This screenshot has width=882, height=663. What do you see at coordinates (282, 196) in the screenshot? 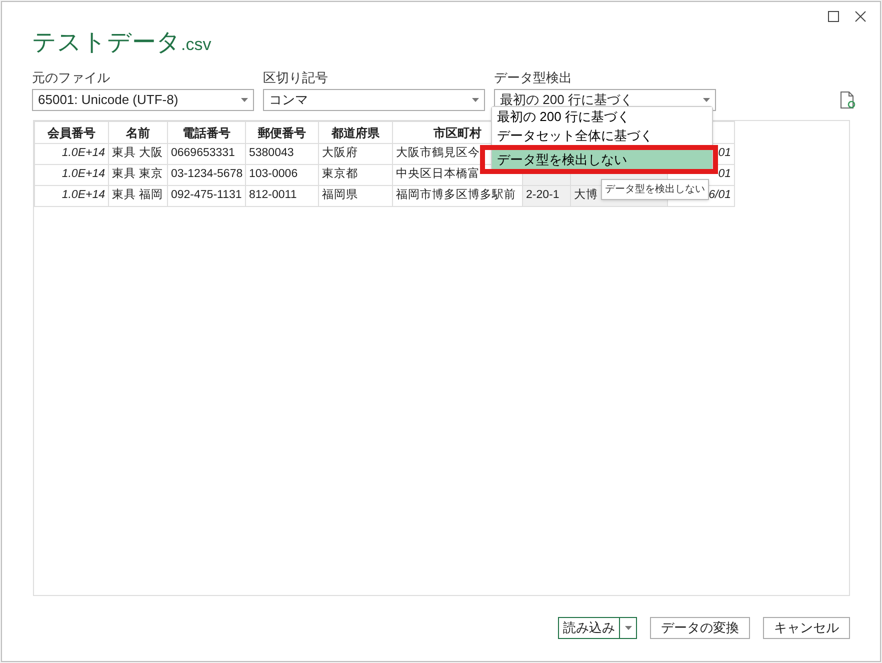
I see `table-cell: 812-0011` at bounding box center [282, 196].